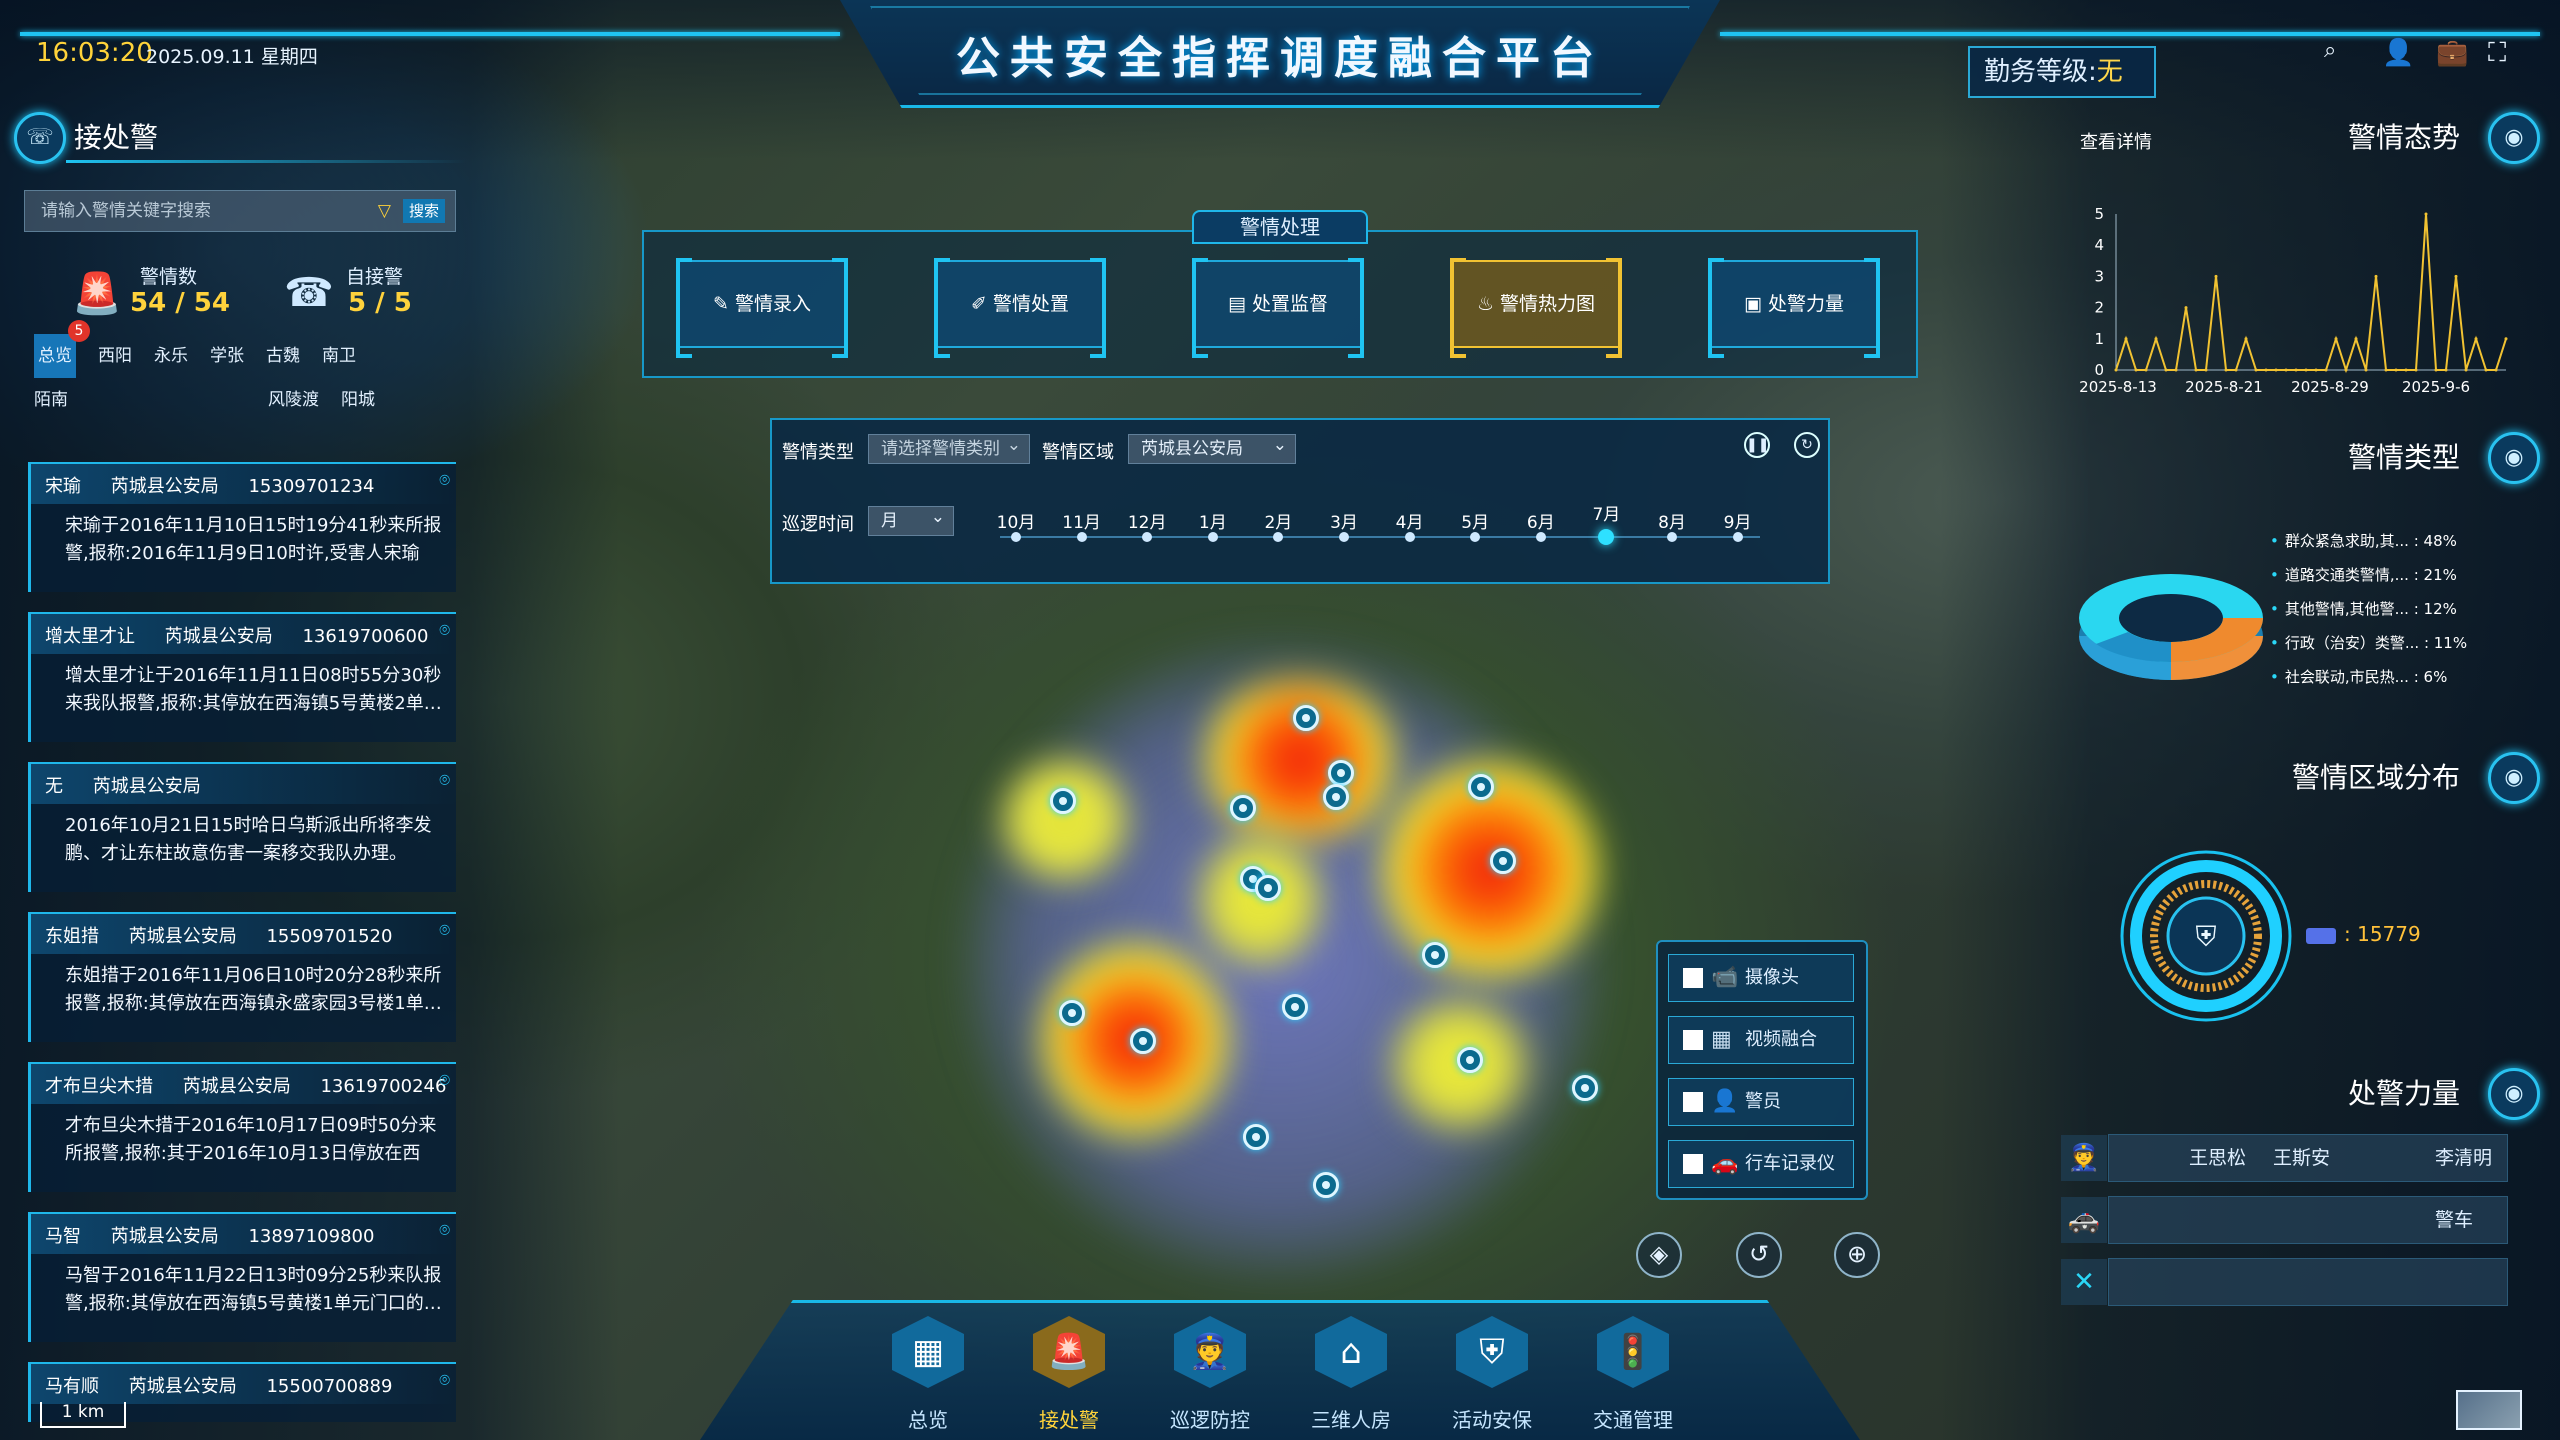  Describe the element at coordinates (1738, 520) in the screenshot. I see `month-label: 9月` at that location.